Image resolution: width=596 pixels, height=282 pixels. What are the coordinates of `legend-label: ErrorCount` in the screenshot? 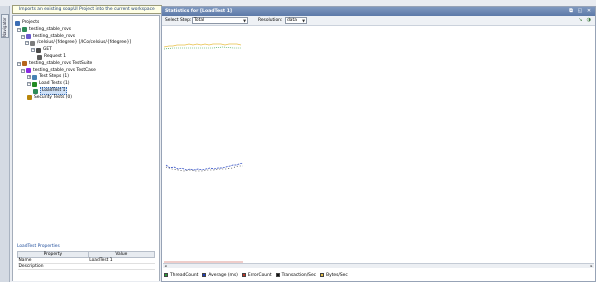 It's located at (259, 275).